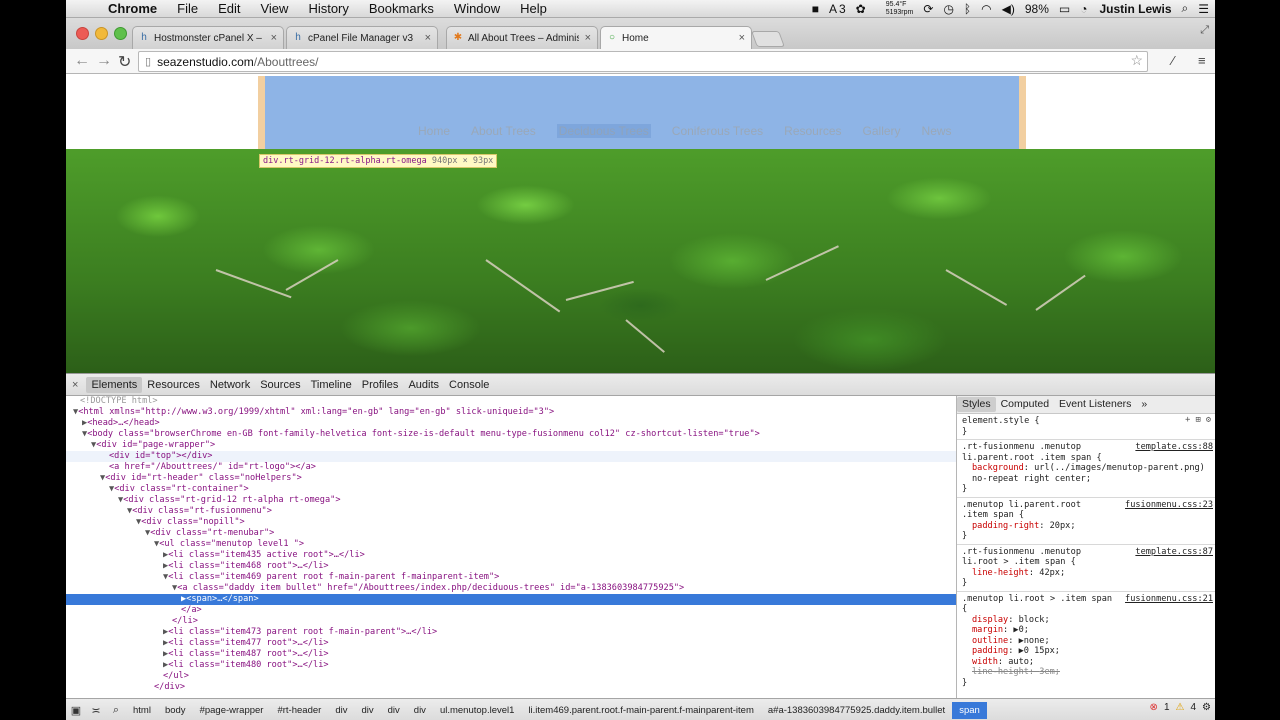 This screenshot has height=720, width=1280. Describe the element at coordinates (401, 8) in the screenshot. I see `menu-bookmarks: Bookmarks` at that location.